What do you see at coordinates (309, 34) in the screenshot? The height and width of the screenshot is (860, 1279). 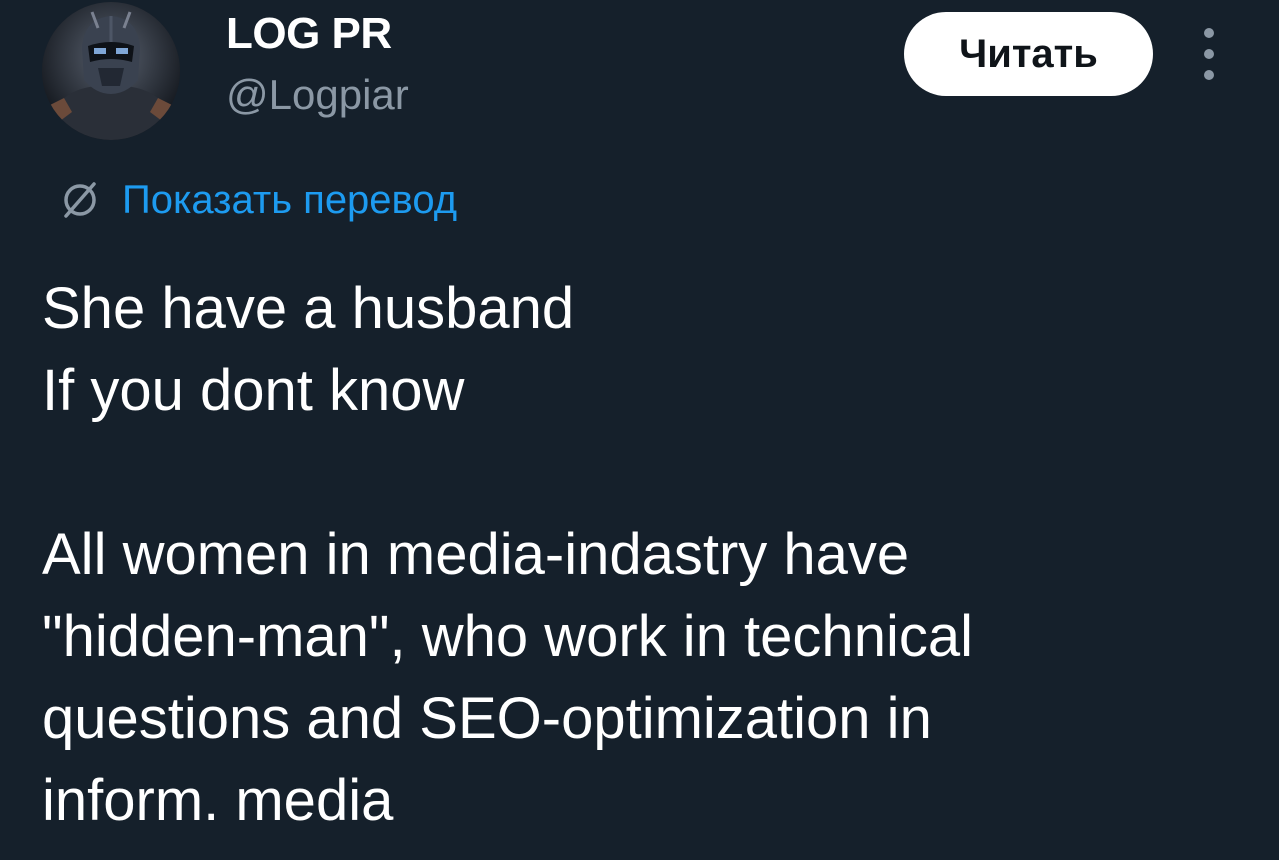 I see `display-name: LOG PR` at bounding box center [309, 34].